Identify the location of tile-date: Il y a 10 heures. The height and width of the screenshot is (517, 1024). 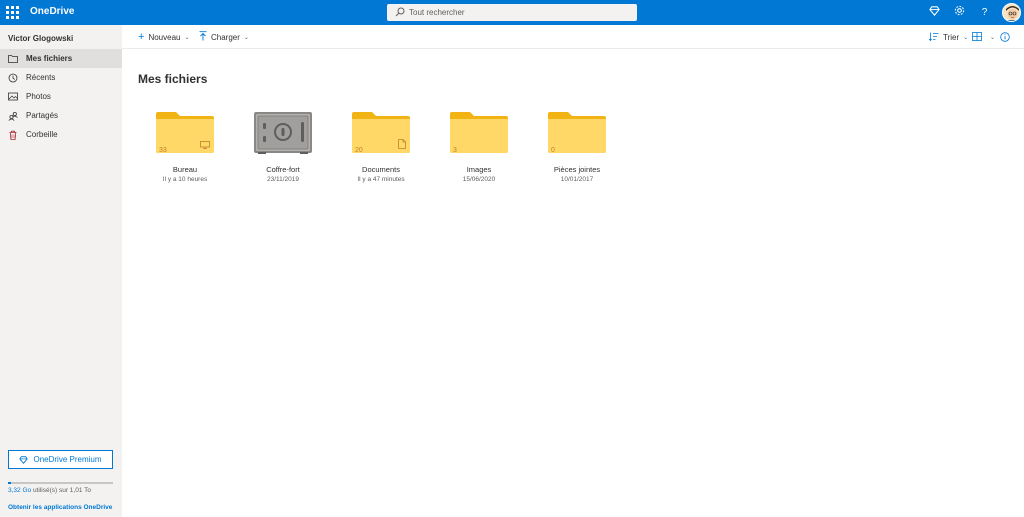
(185, 179).